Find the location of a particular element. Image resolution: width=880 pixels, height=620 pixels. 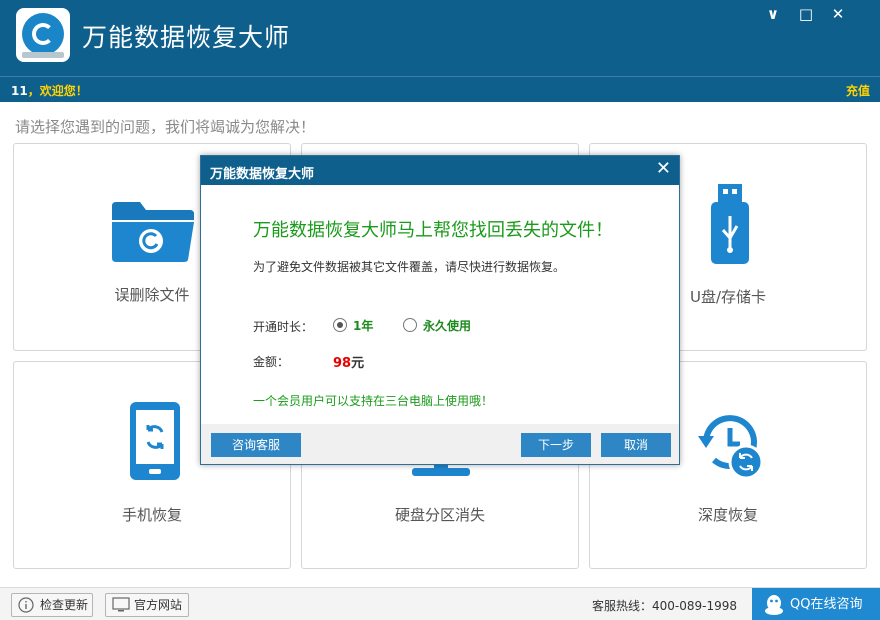

username: 11 is located at coordinates (19, 91).